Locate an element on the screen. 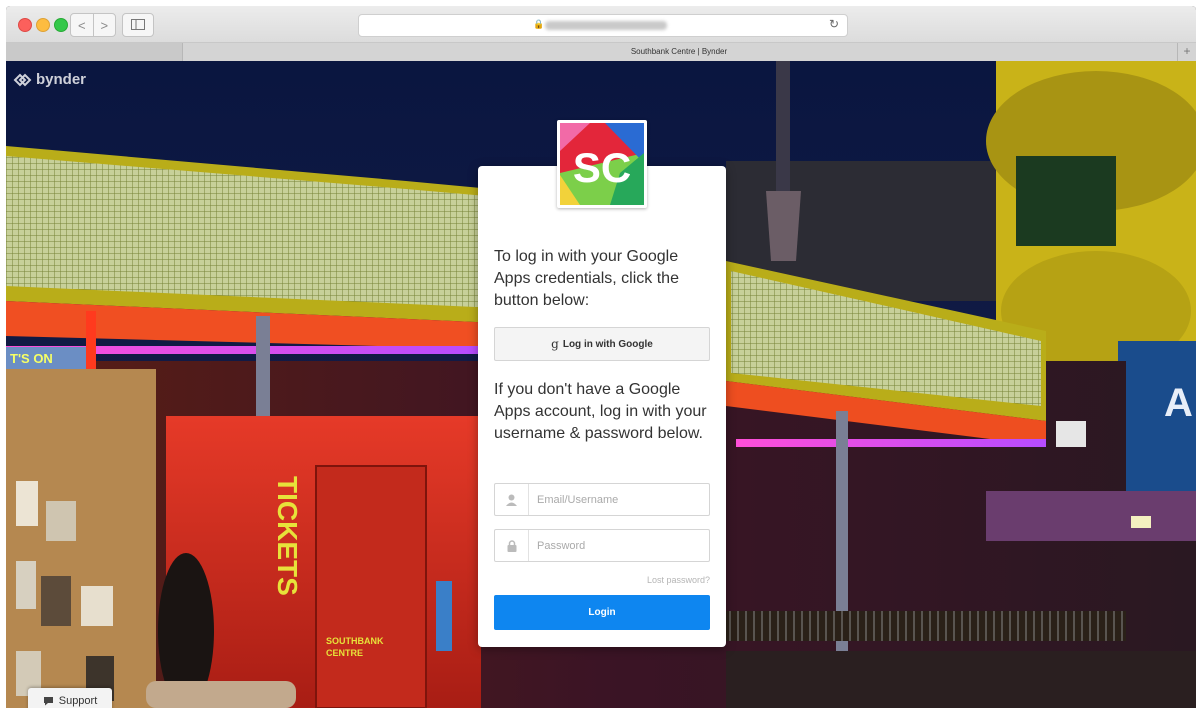 This screenshot has height=708, width=1196. tab-active-title: Southbank Centre | Bynder is located at coordinates (679, 52).